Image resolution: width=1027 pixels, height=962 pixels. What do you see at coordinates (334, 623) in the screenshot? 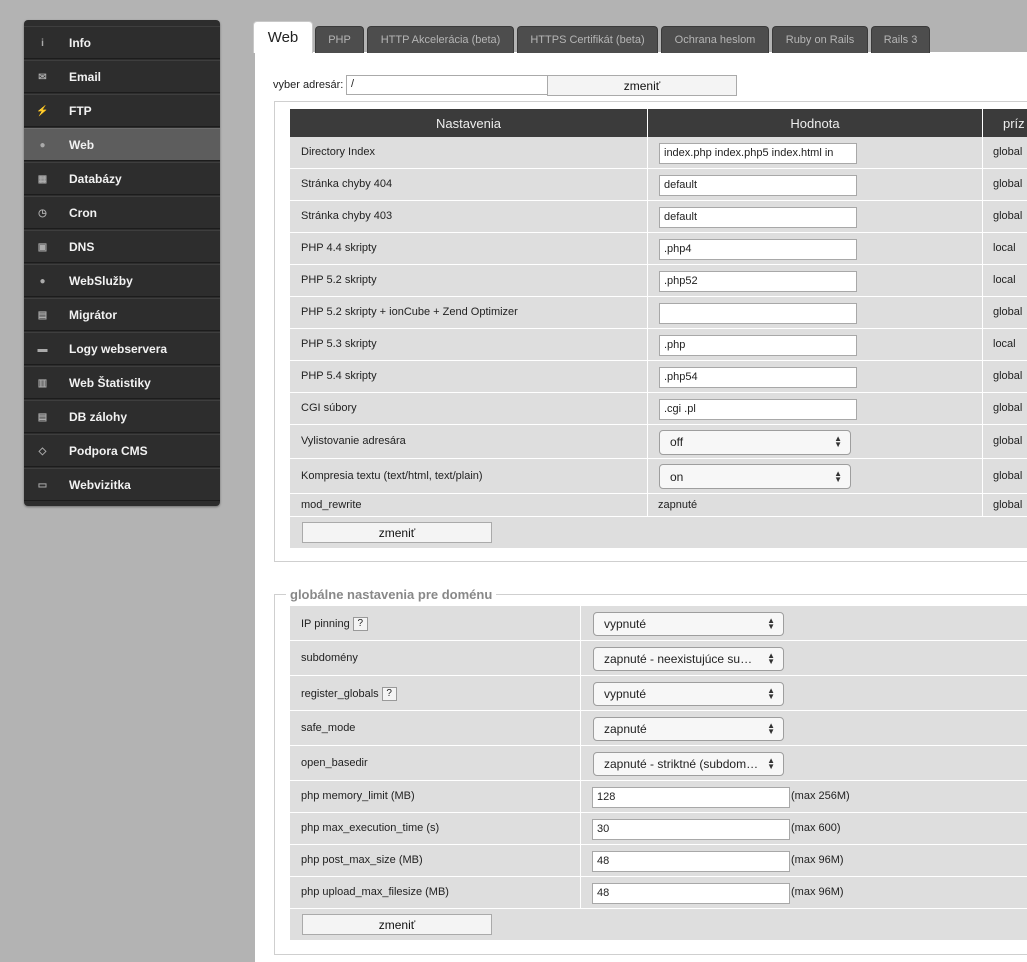
I see `global-setting-label: IP pinning?` at bounding box center [334, 623].